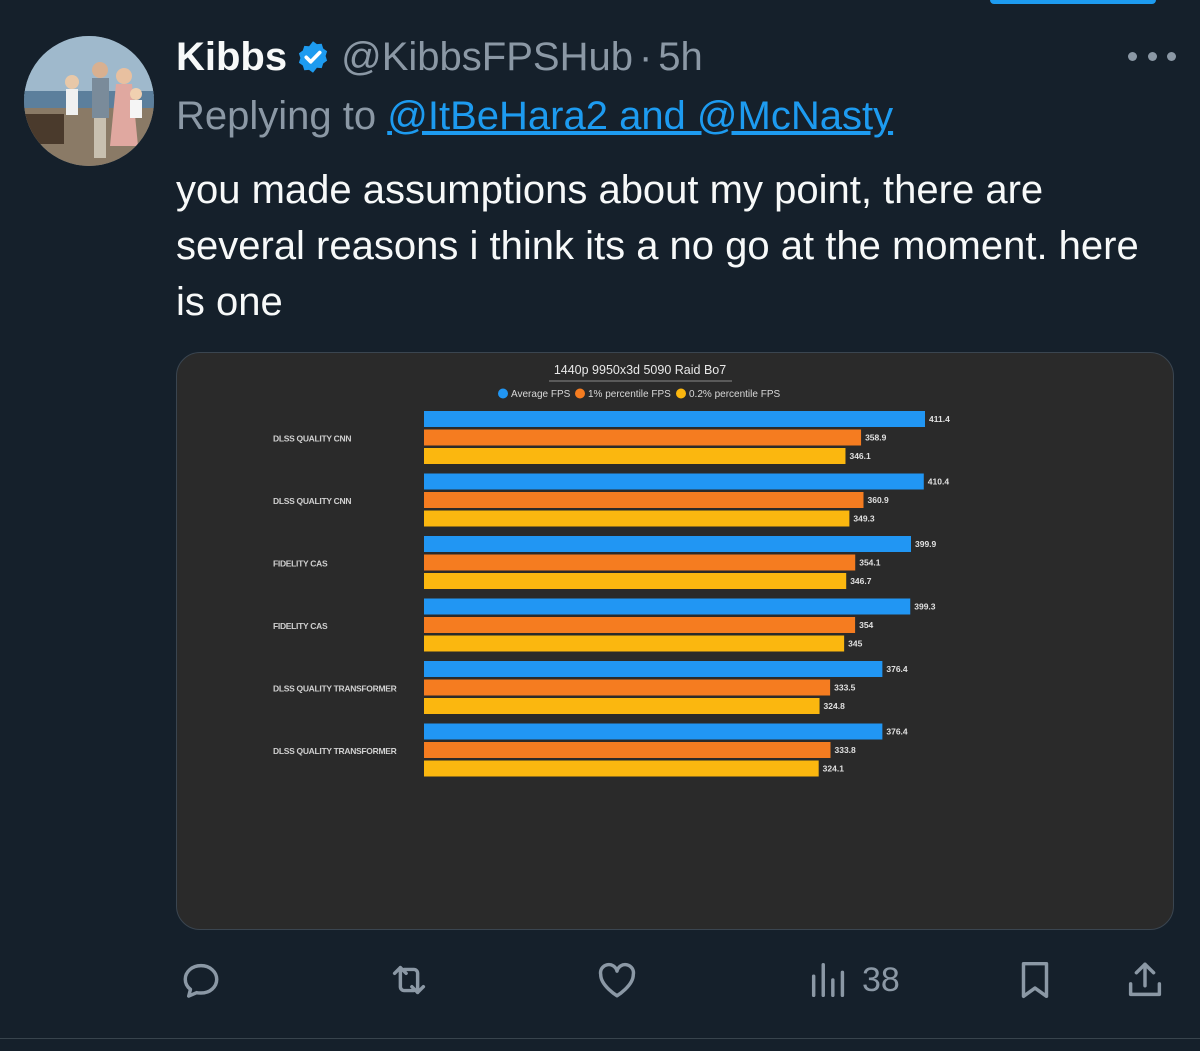 This screenshot has height=1051, width=1200. I want to click on reply-button, so click(201, 980).